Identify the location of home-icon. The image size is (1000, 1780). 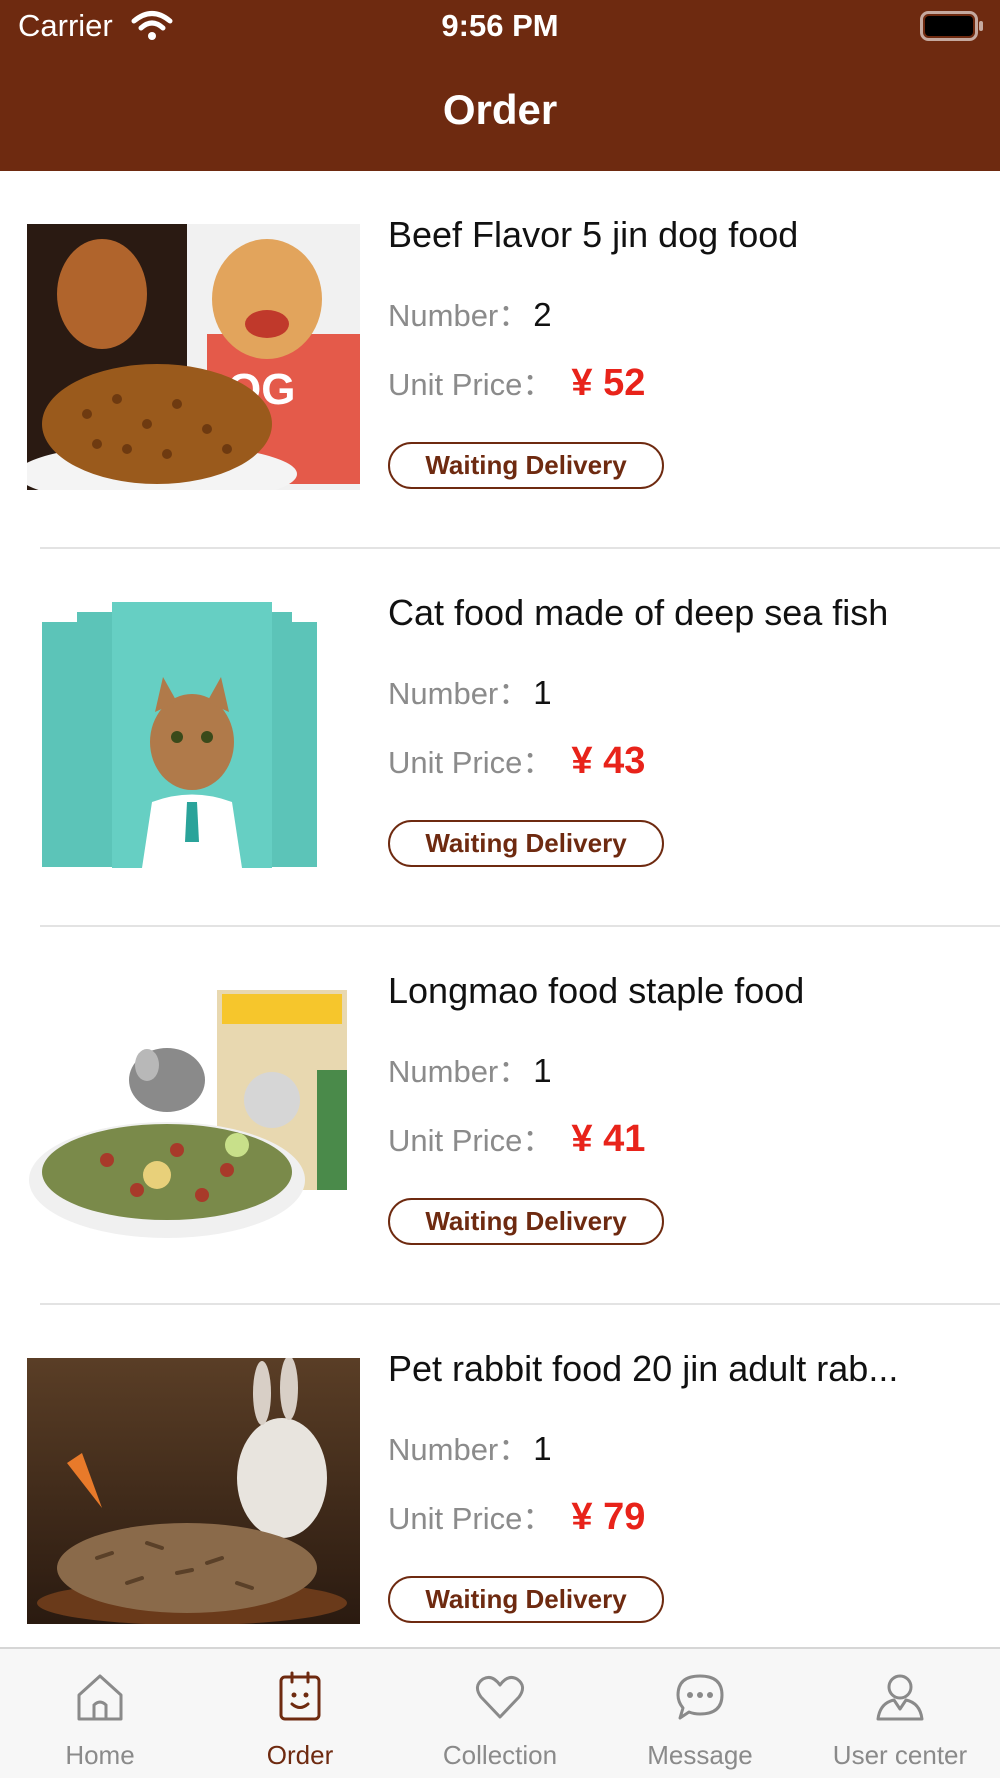
(100, 1697).